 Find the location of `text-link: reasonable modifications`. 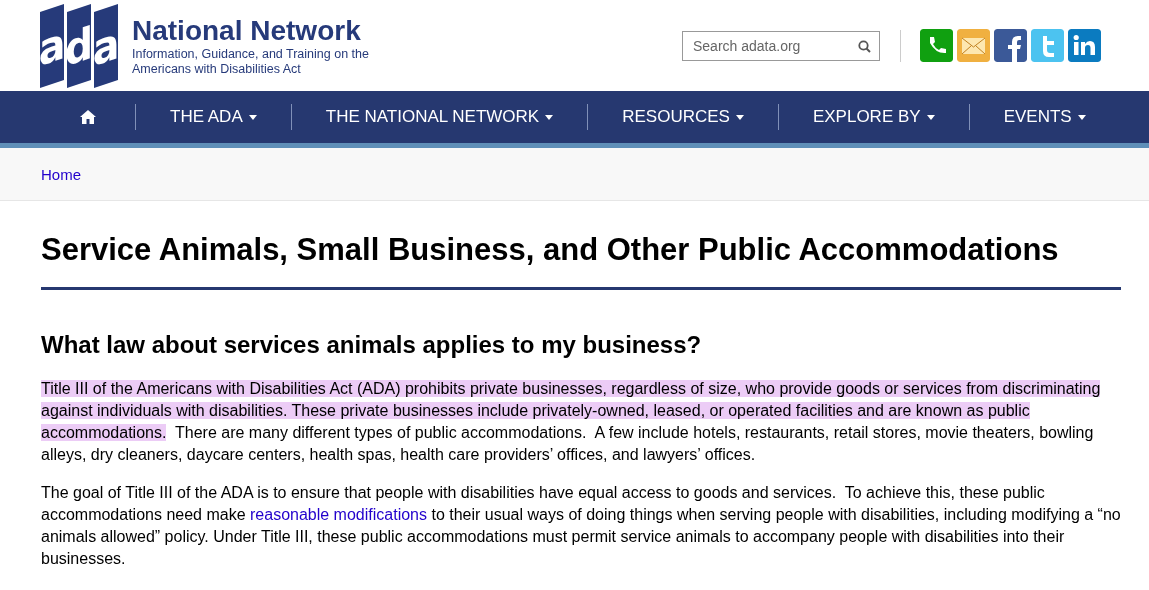

text-link: reasonable modifications is located at coordinates (338, 514).